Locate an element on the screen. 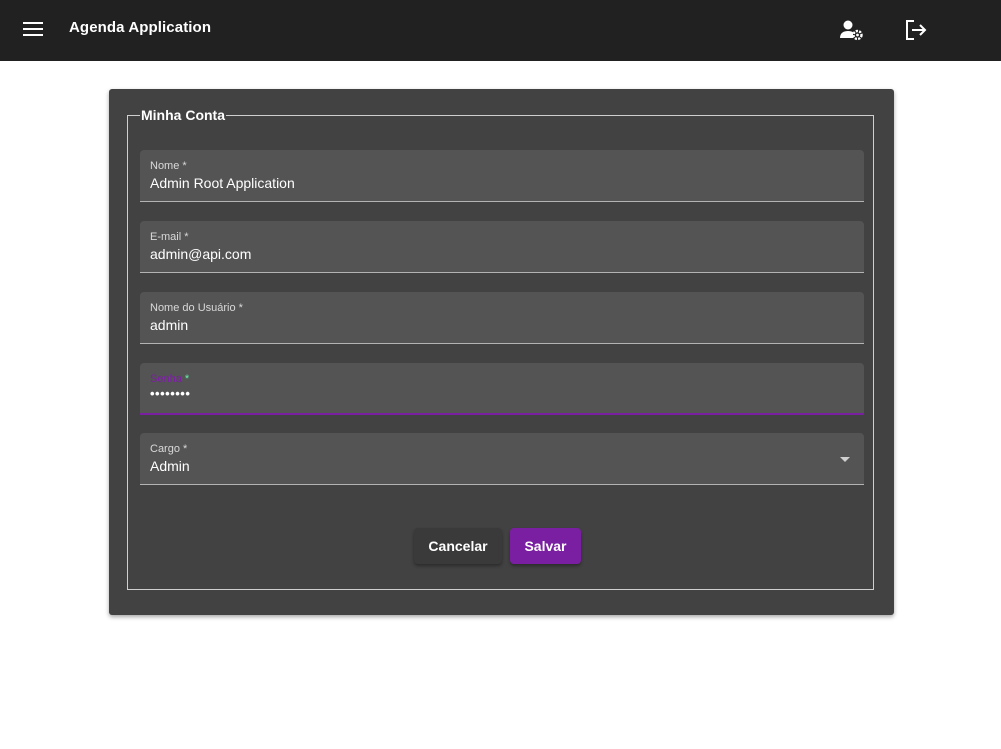 This screenshot has width=1001, height=749. menu-button is located at coordinates (33, 29).